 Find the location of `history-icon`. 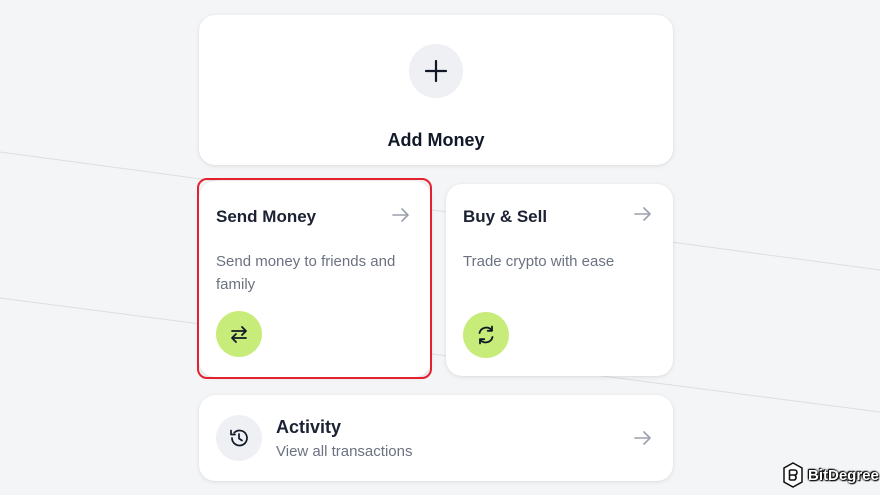

history-icon is located at coordinates (239, 438).